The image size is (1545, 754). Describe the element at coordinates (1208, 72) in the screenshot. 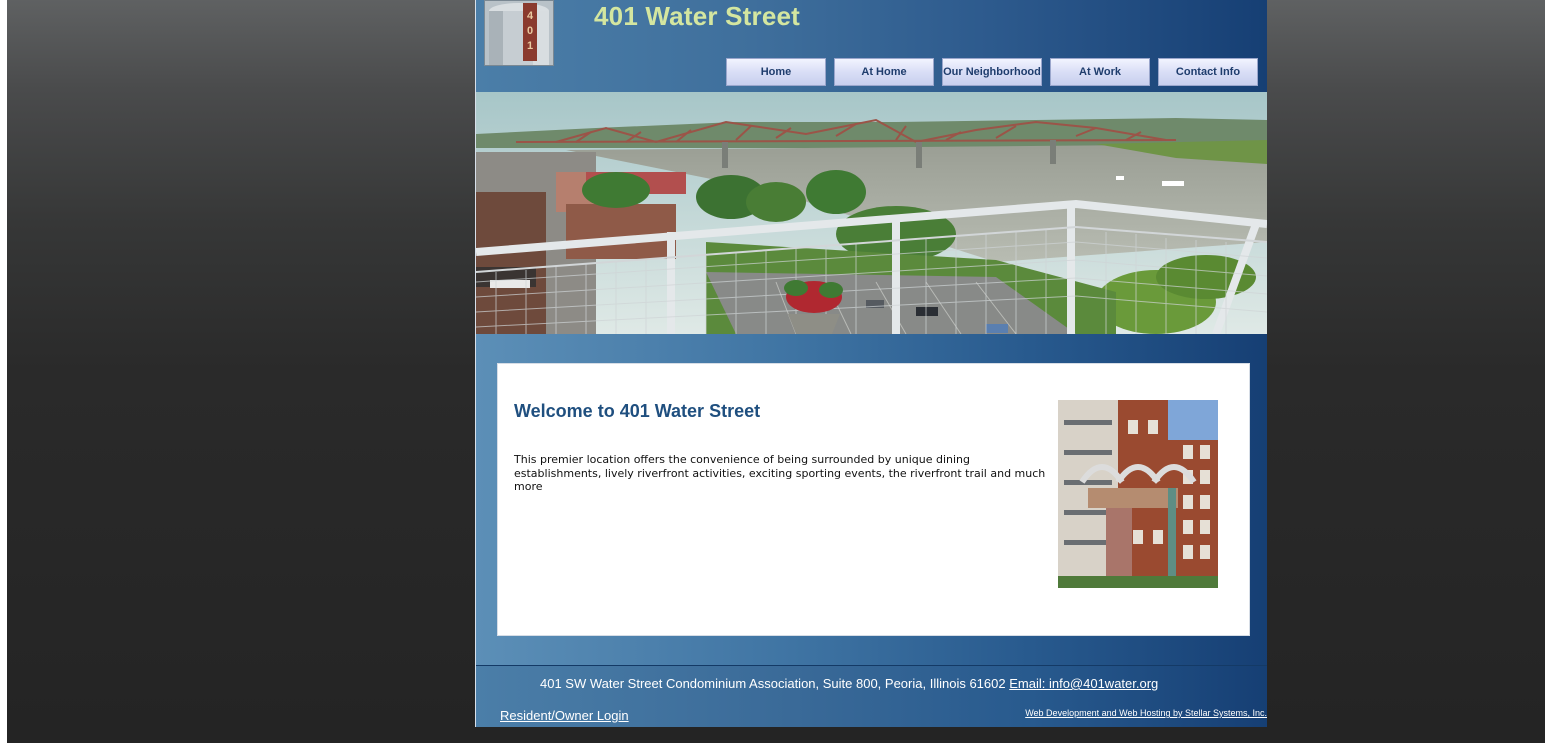

I see `nav-contact-info-button: Contact Info` at that location.